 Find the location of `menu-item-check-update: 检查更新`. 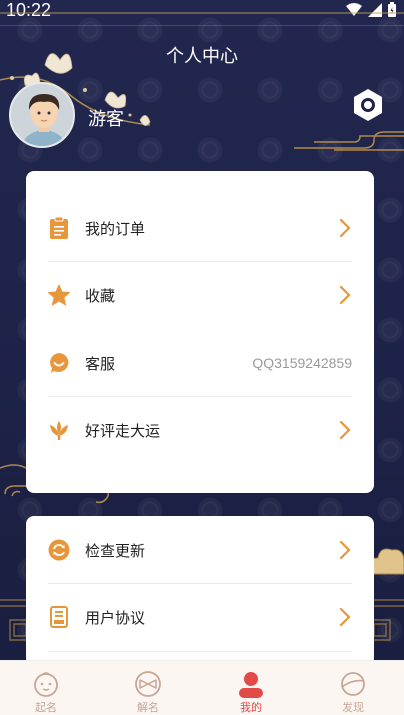

menu-item-check-update: 检查更新 is located at coordinates (200, 550).